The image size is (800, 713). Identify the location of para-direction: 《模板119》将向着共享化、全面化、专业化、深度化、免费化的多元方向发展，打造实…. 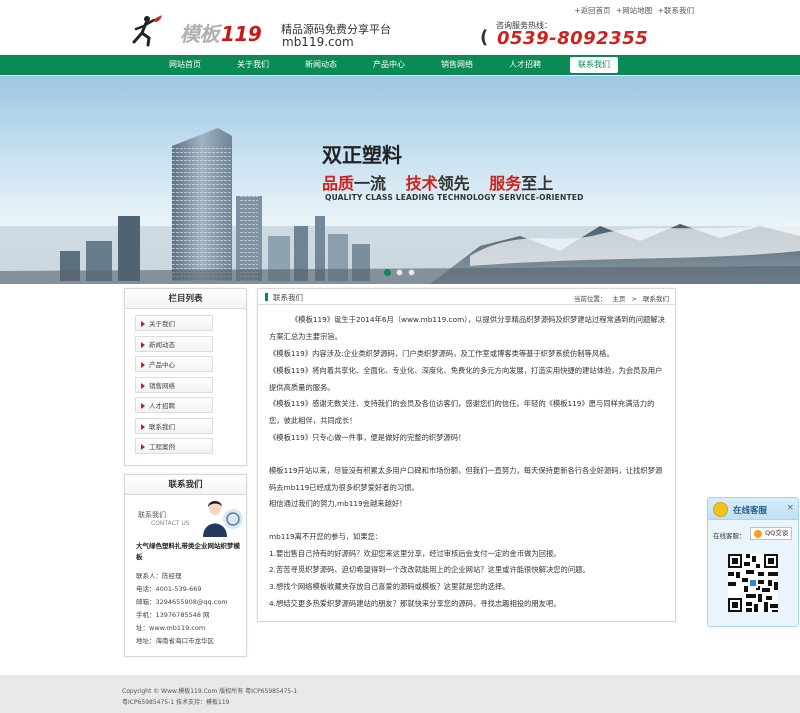
(466, 379).